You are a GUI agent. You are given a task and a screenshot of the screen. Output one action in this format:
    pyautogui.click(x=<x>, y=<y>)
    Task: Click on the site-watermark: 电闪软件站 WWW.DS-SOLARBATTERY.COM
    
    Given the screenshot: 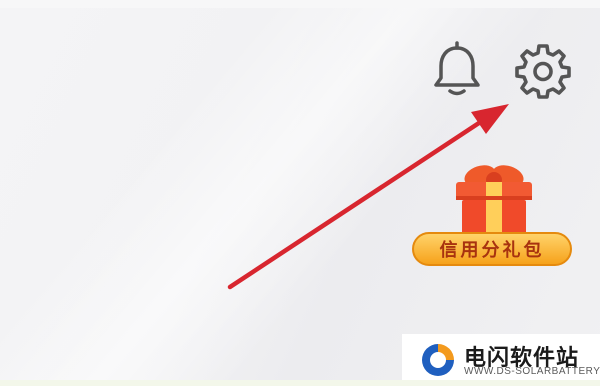 What is the action you would take?
    pyautogui.click(x=501, y=360)
    